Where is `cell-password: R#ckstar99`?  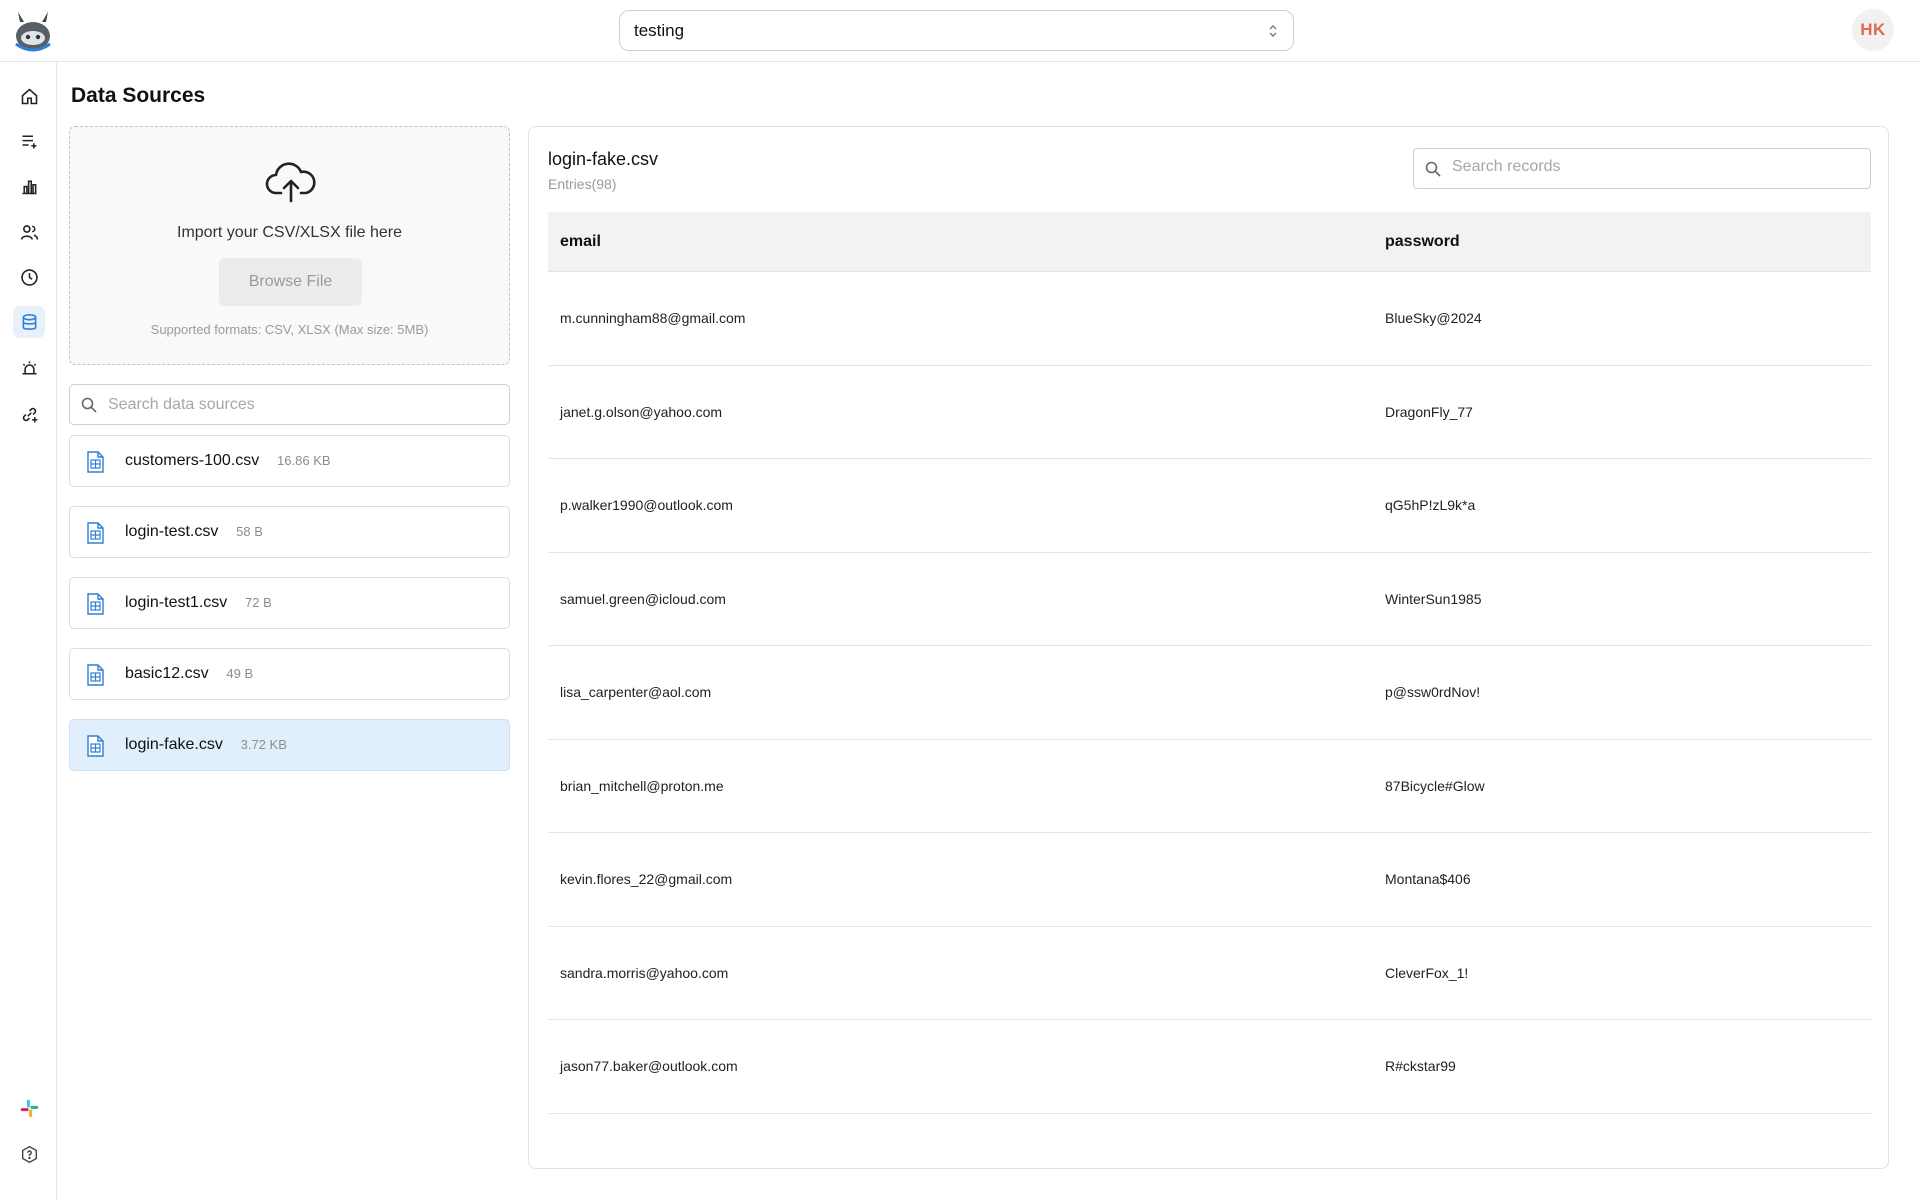 cell-password: R#ckstar99 is located at coordinates (1420, 1066).